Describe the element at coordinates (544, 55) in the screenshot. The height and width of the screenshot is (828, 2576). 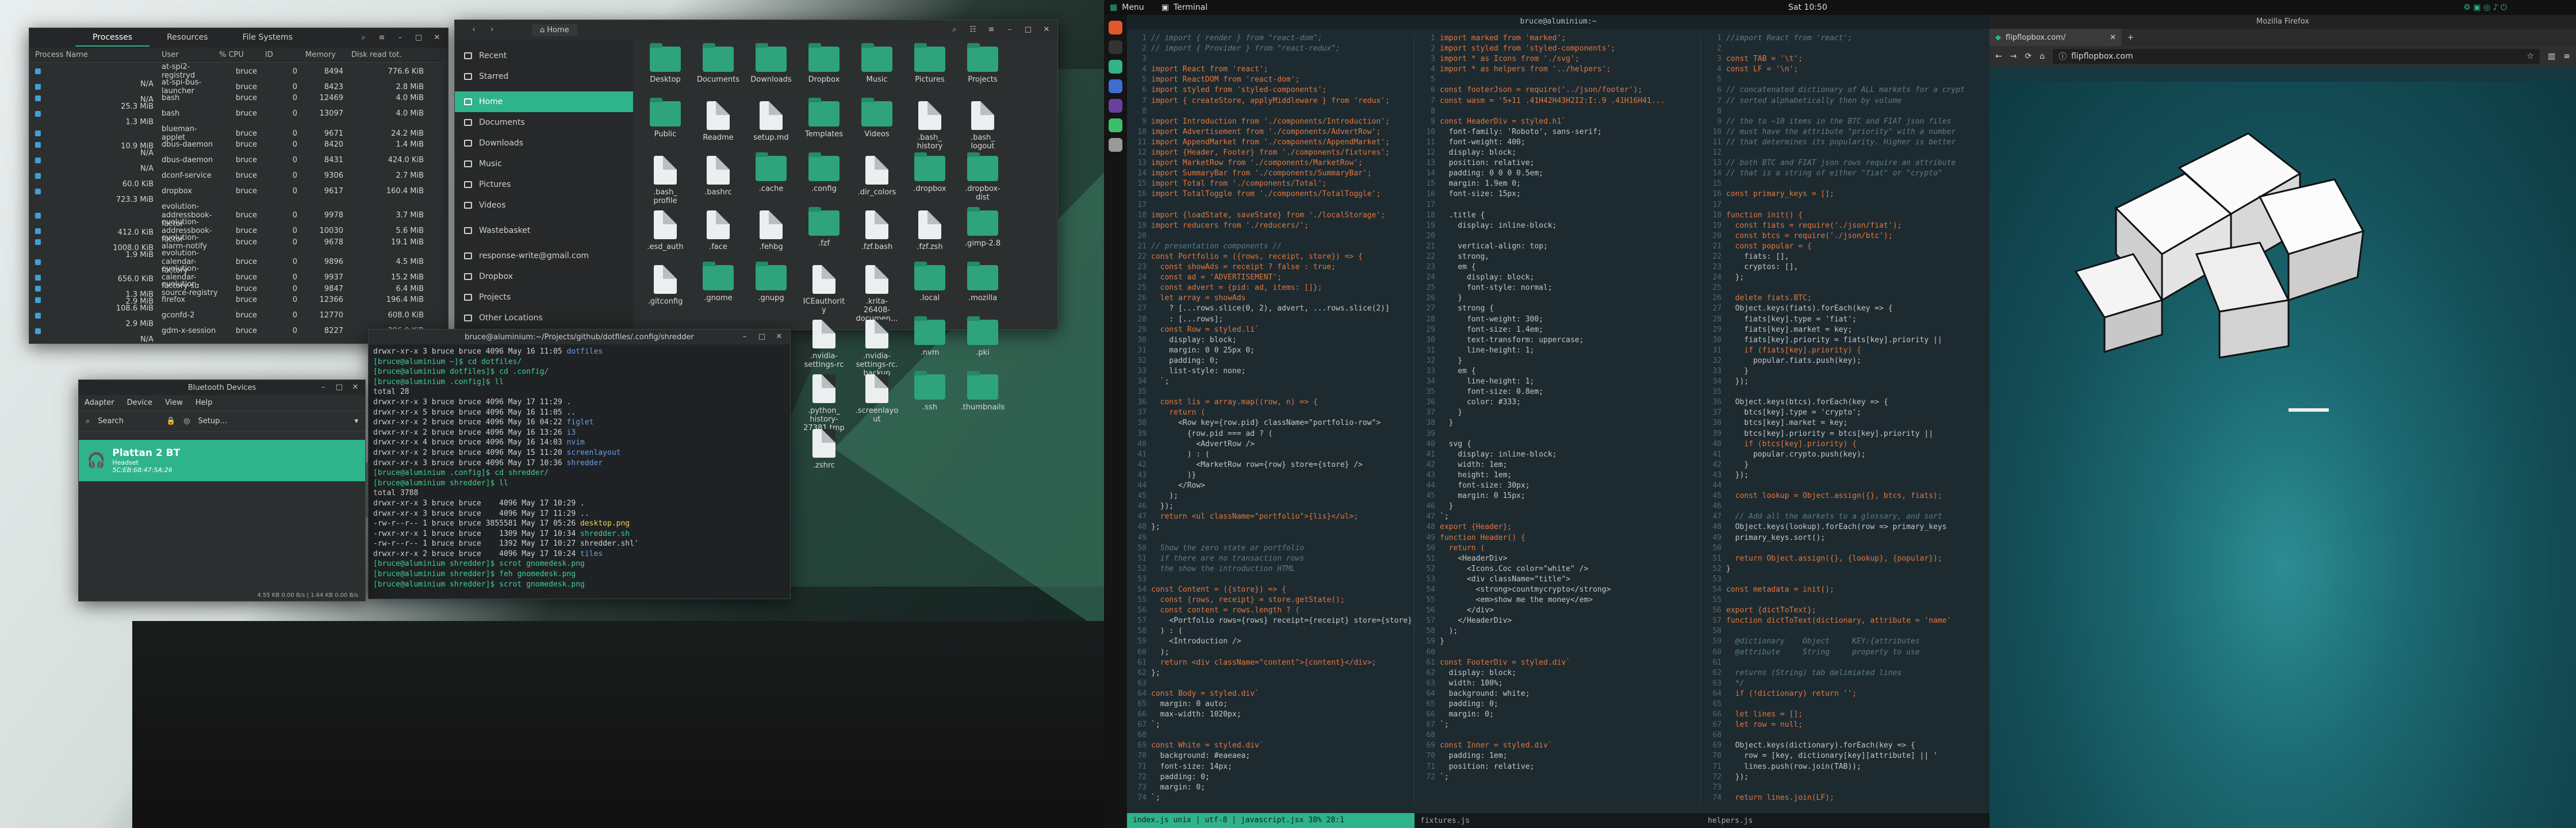
I see `sidebar-item-recent: Recent` at that location.